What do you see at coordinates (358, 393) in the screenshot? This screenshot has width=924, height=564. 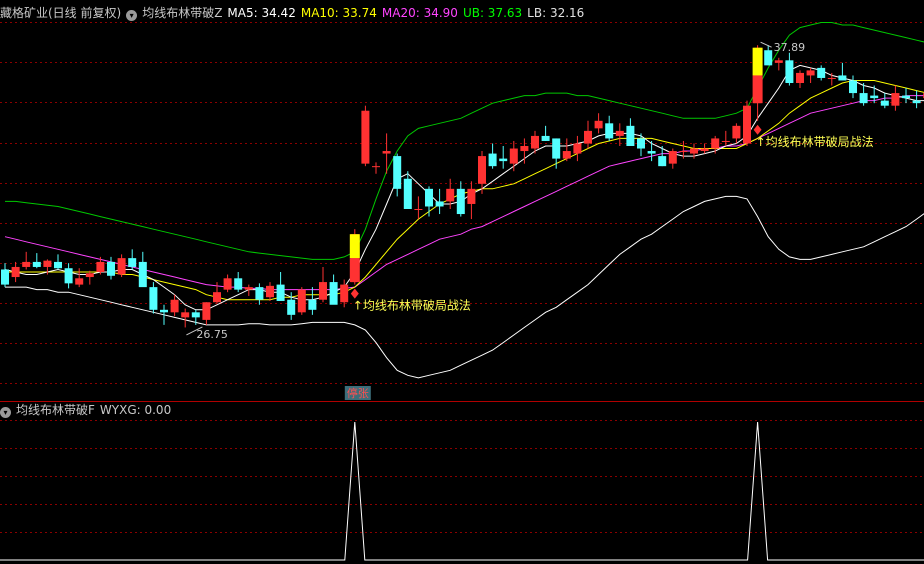 I see `limit-badge-text: 停张` at bounding box center [358, 393].